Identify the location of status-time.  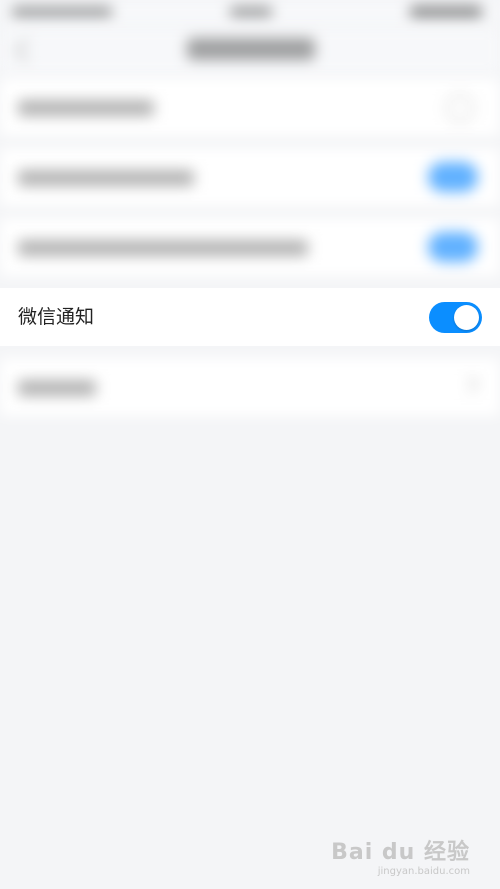
(251, 12).